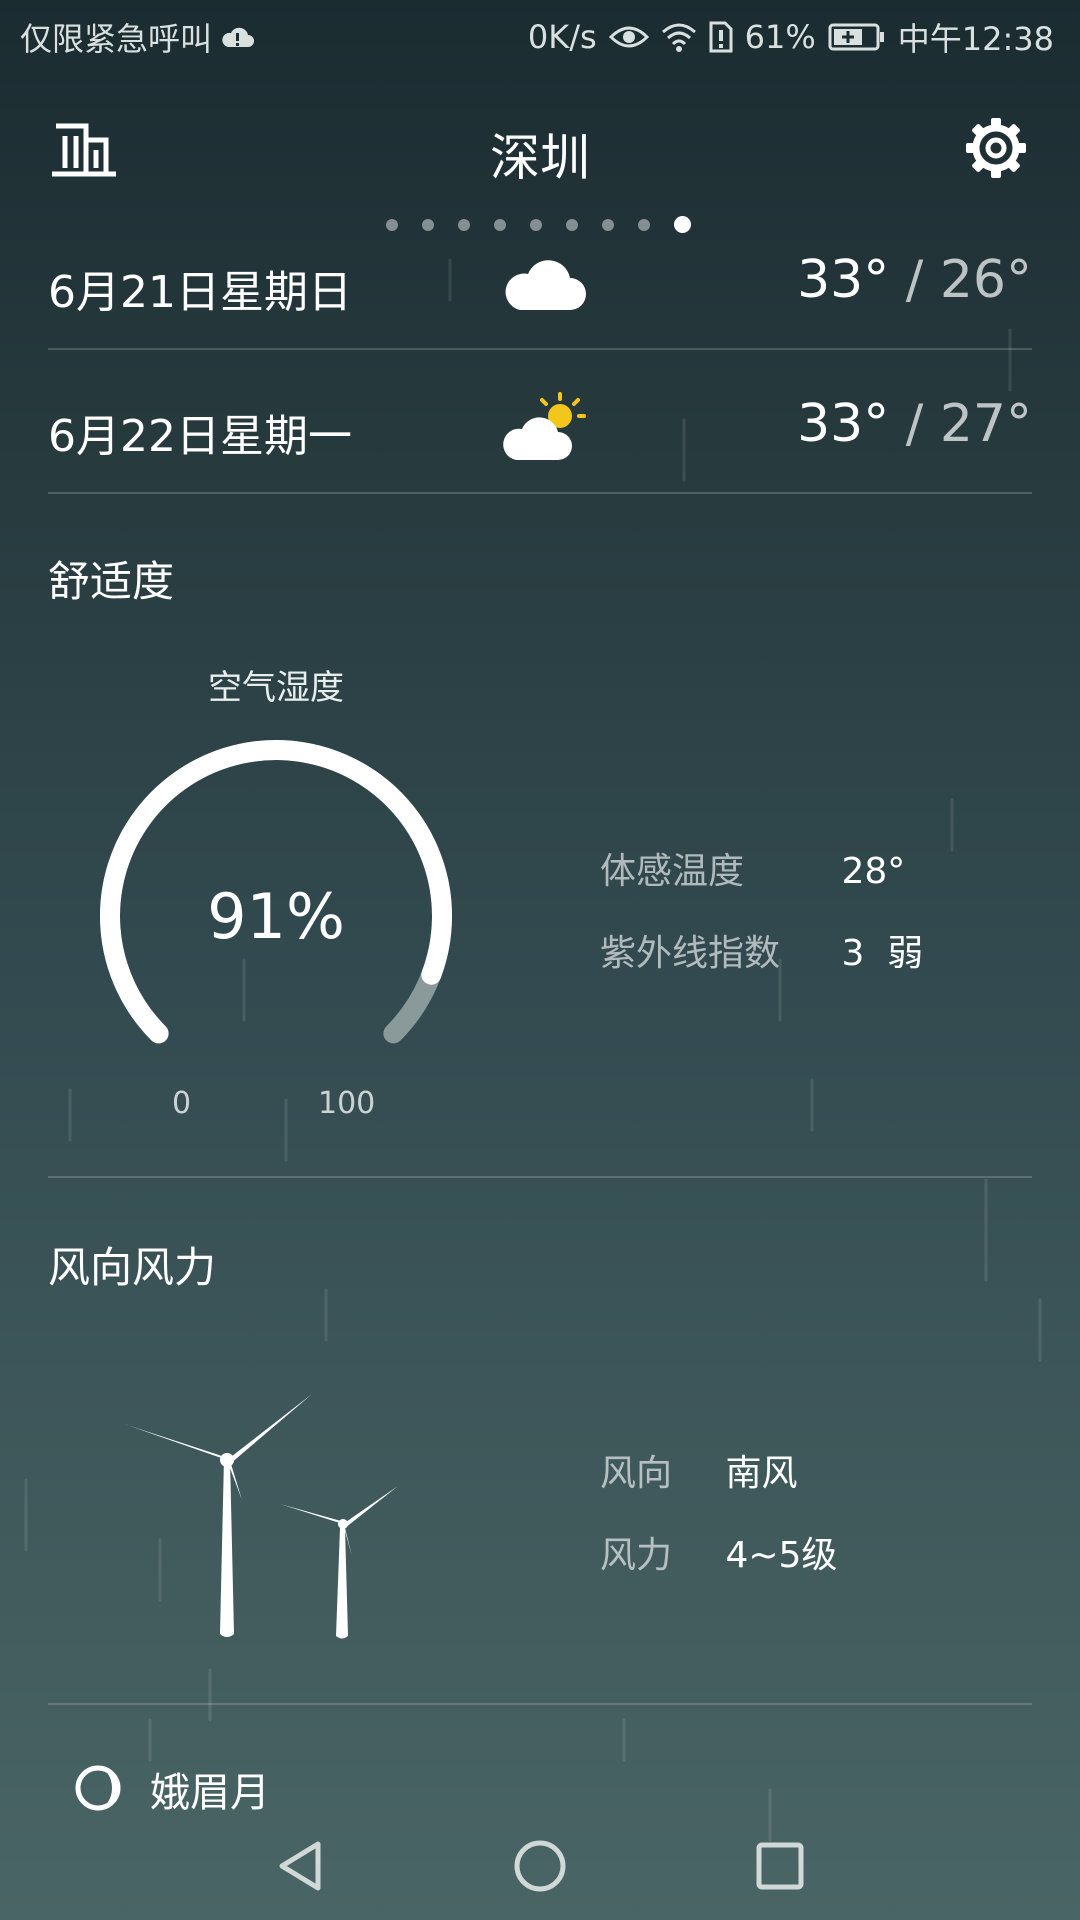 Image resolution: width=1080 pixels, height=1920 pixels. What do you see at coordinates (873, 871) in the screenshot?
I see `feels-like-value: 28°` at bounding box center [873, 871].